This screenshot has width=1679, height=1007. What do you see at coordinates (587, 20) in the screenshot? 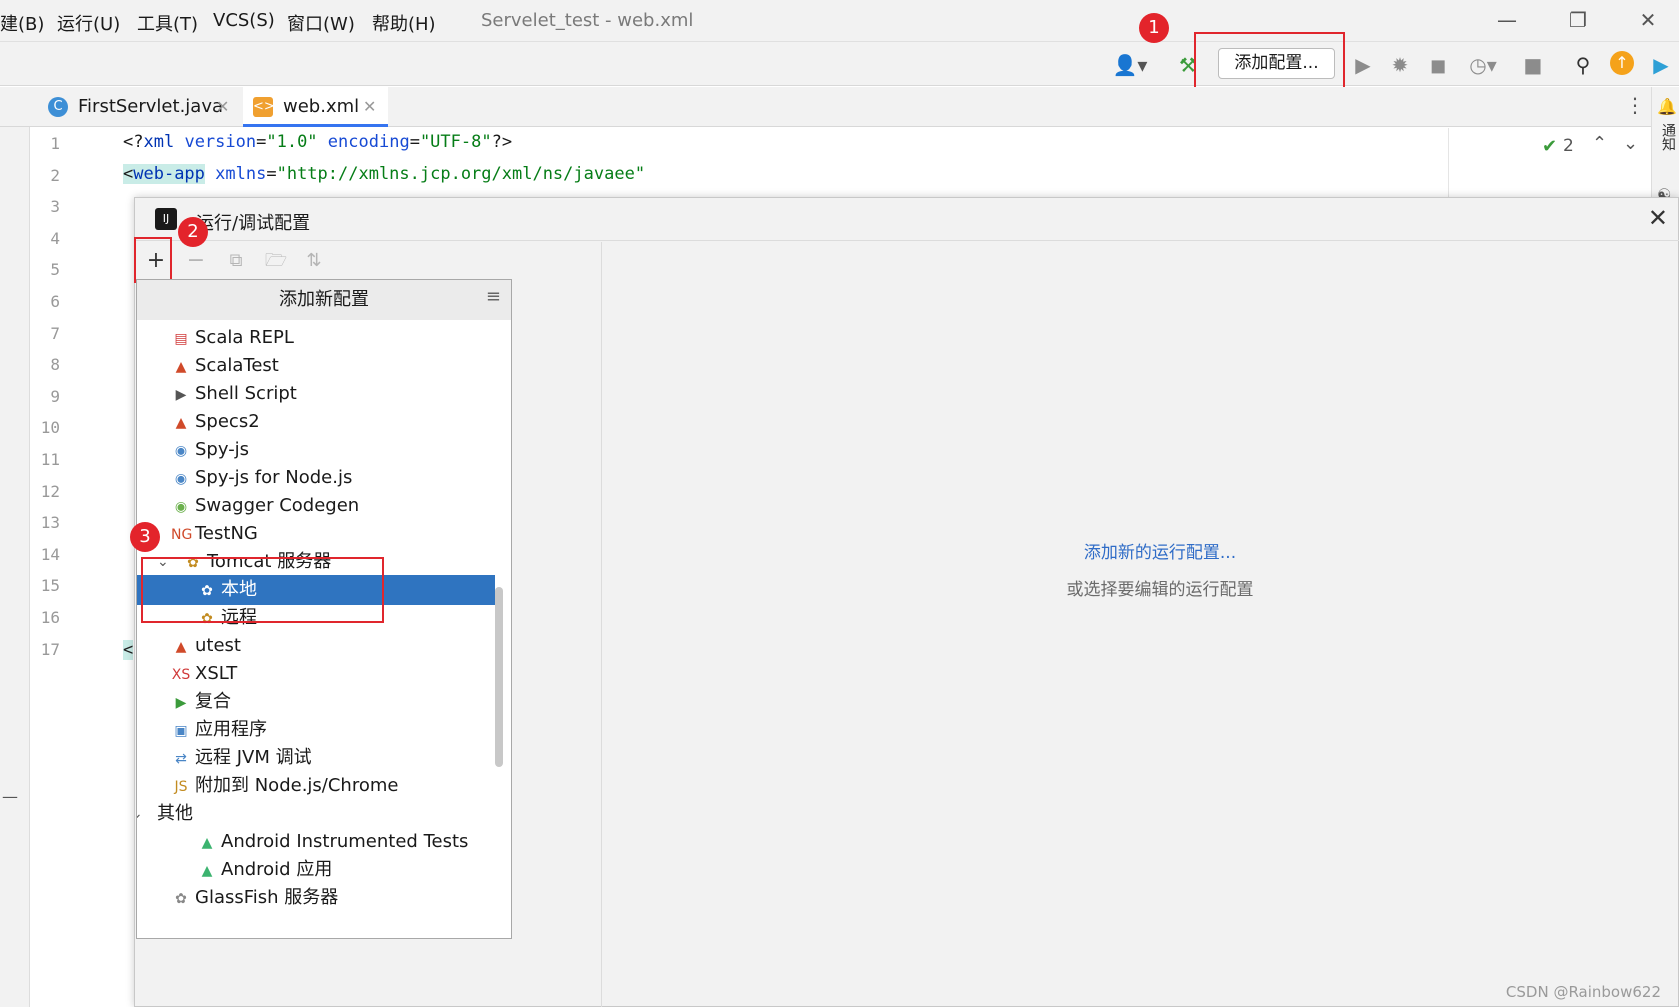
I see `window-title: Servelet_test - web.xml` at bounding box center [587, 20].